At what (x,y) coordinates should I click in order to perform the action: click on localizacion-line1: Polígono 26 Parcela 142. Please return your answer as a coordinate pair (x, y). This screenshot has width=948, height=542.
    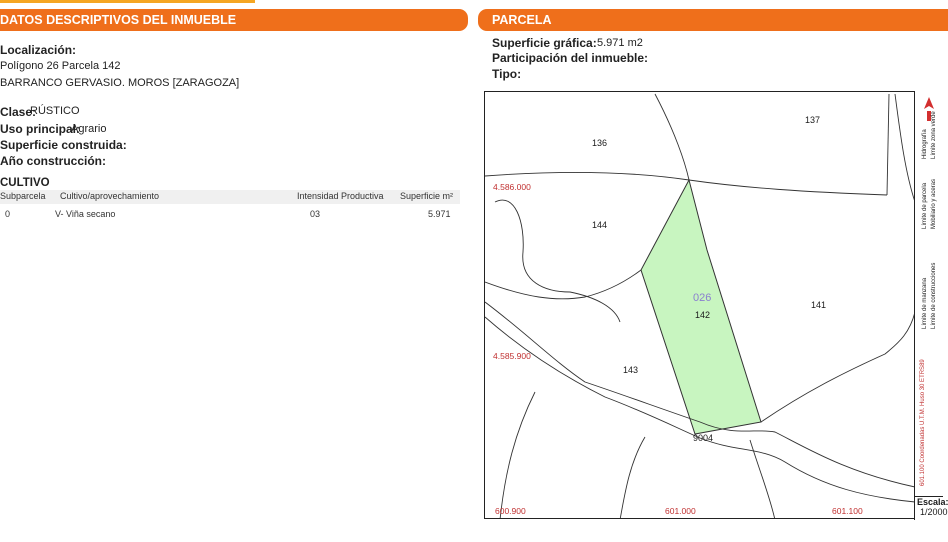
    Looking at the image, I should click on (60, 66).